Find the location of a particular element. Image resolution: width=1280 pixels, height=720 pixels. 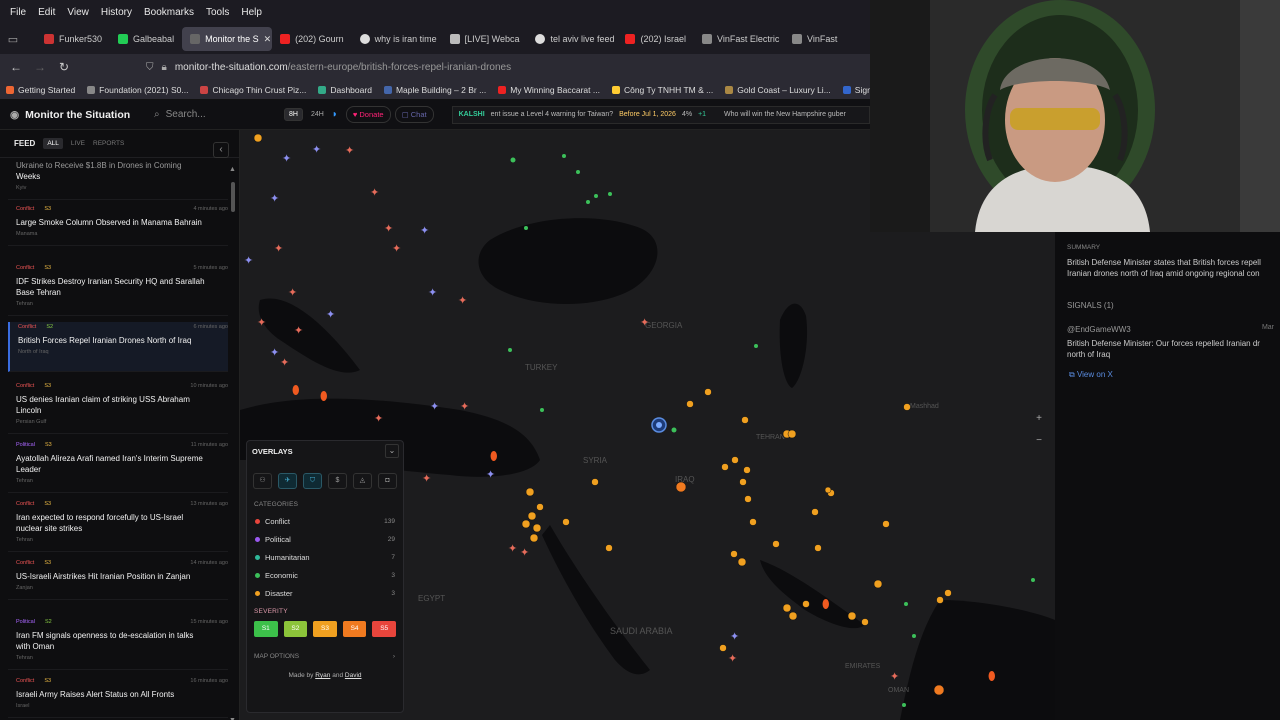

lock-icon: 🔒︎ is located at coordinates (164, 67).